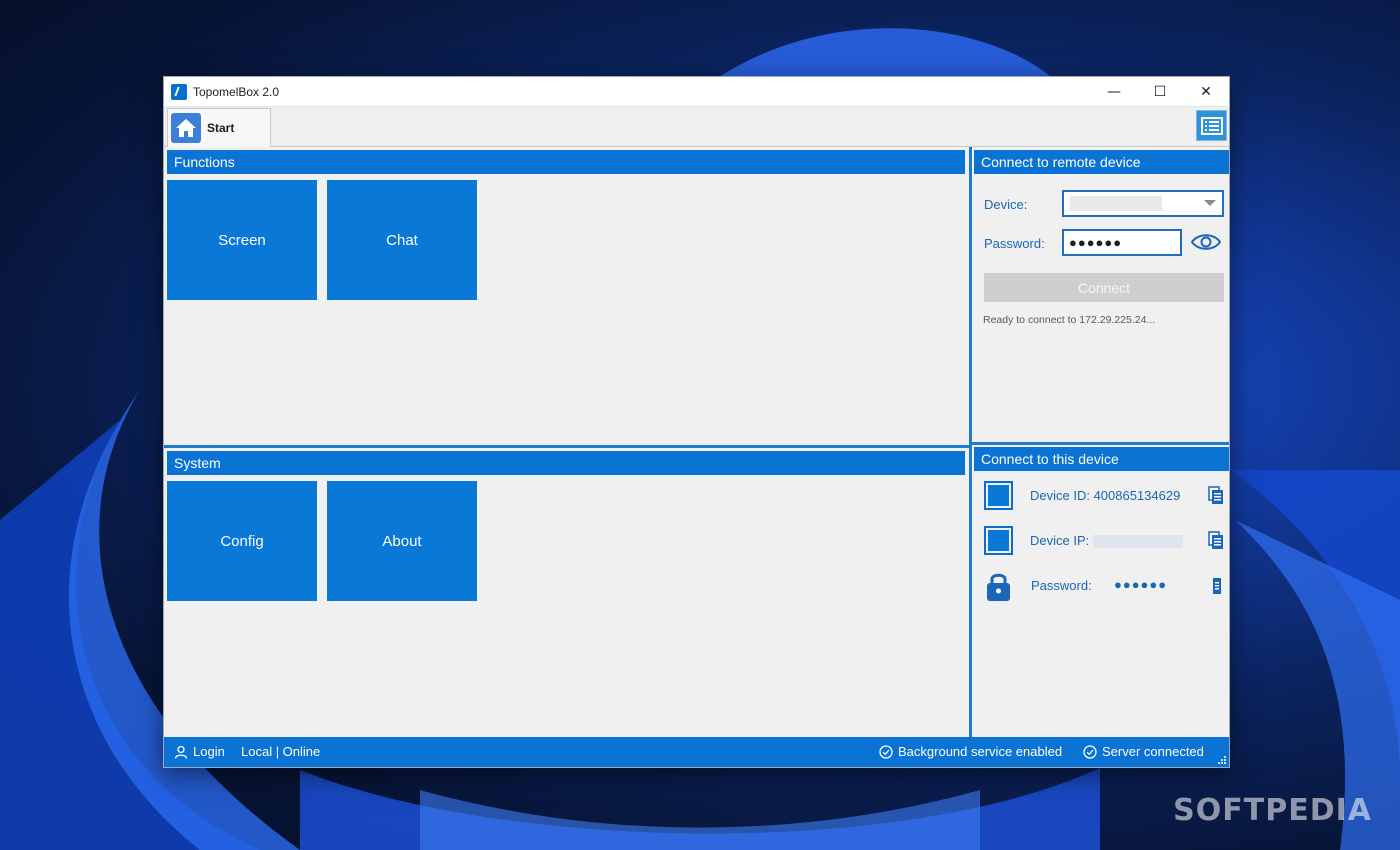  What do you see at coordinates (1104, 287) in the screenshot?
I see `connect-button: Connect` at bounding box center [1104, 287].